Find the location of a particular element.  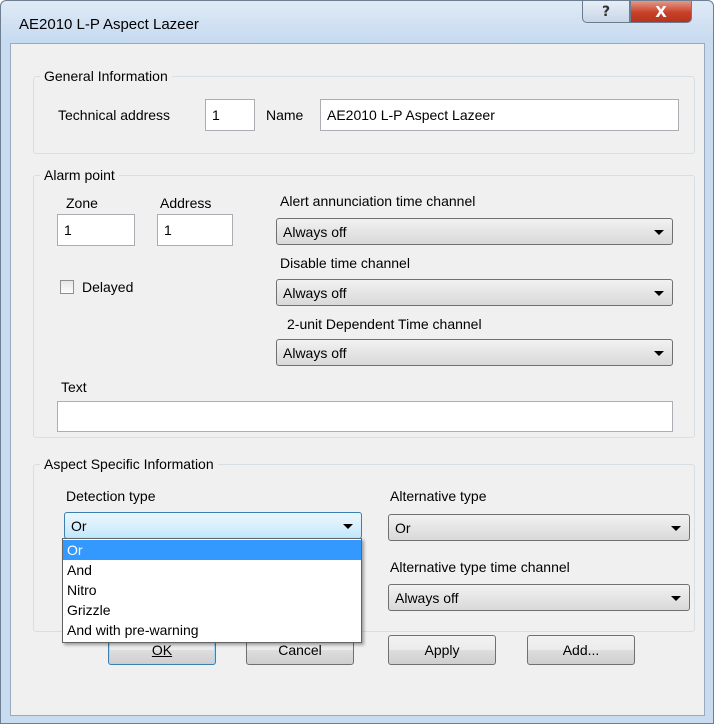

apply-button-label: Apply is located at coordinates (442, 650).